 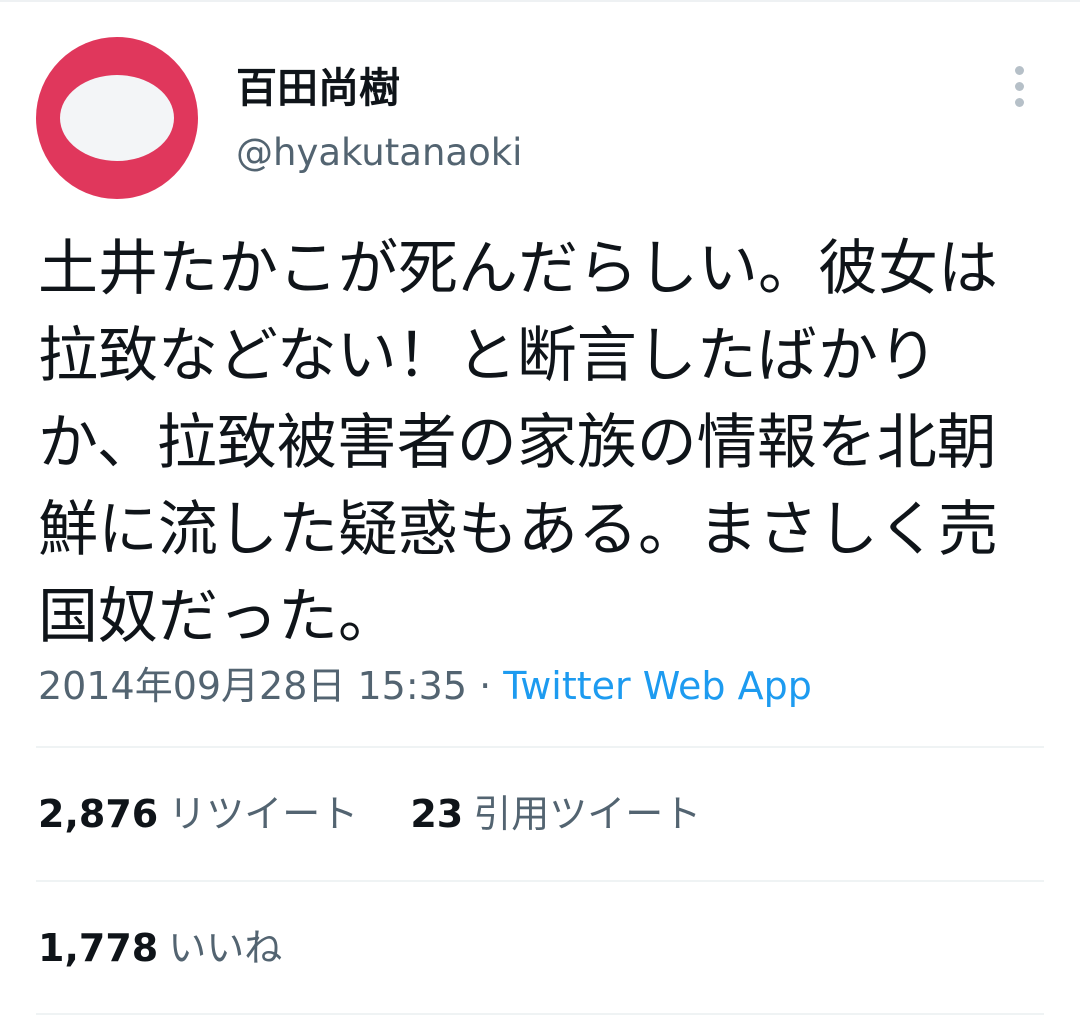 I want to click on like-count: 1,778, so click(x=98, y=948).